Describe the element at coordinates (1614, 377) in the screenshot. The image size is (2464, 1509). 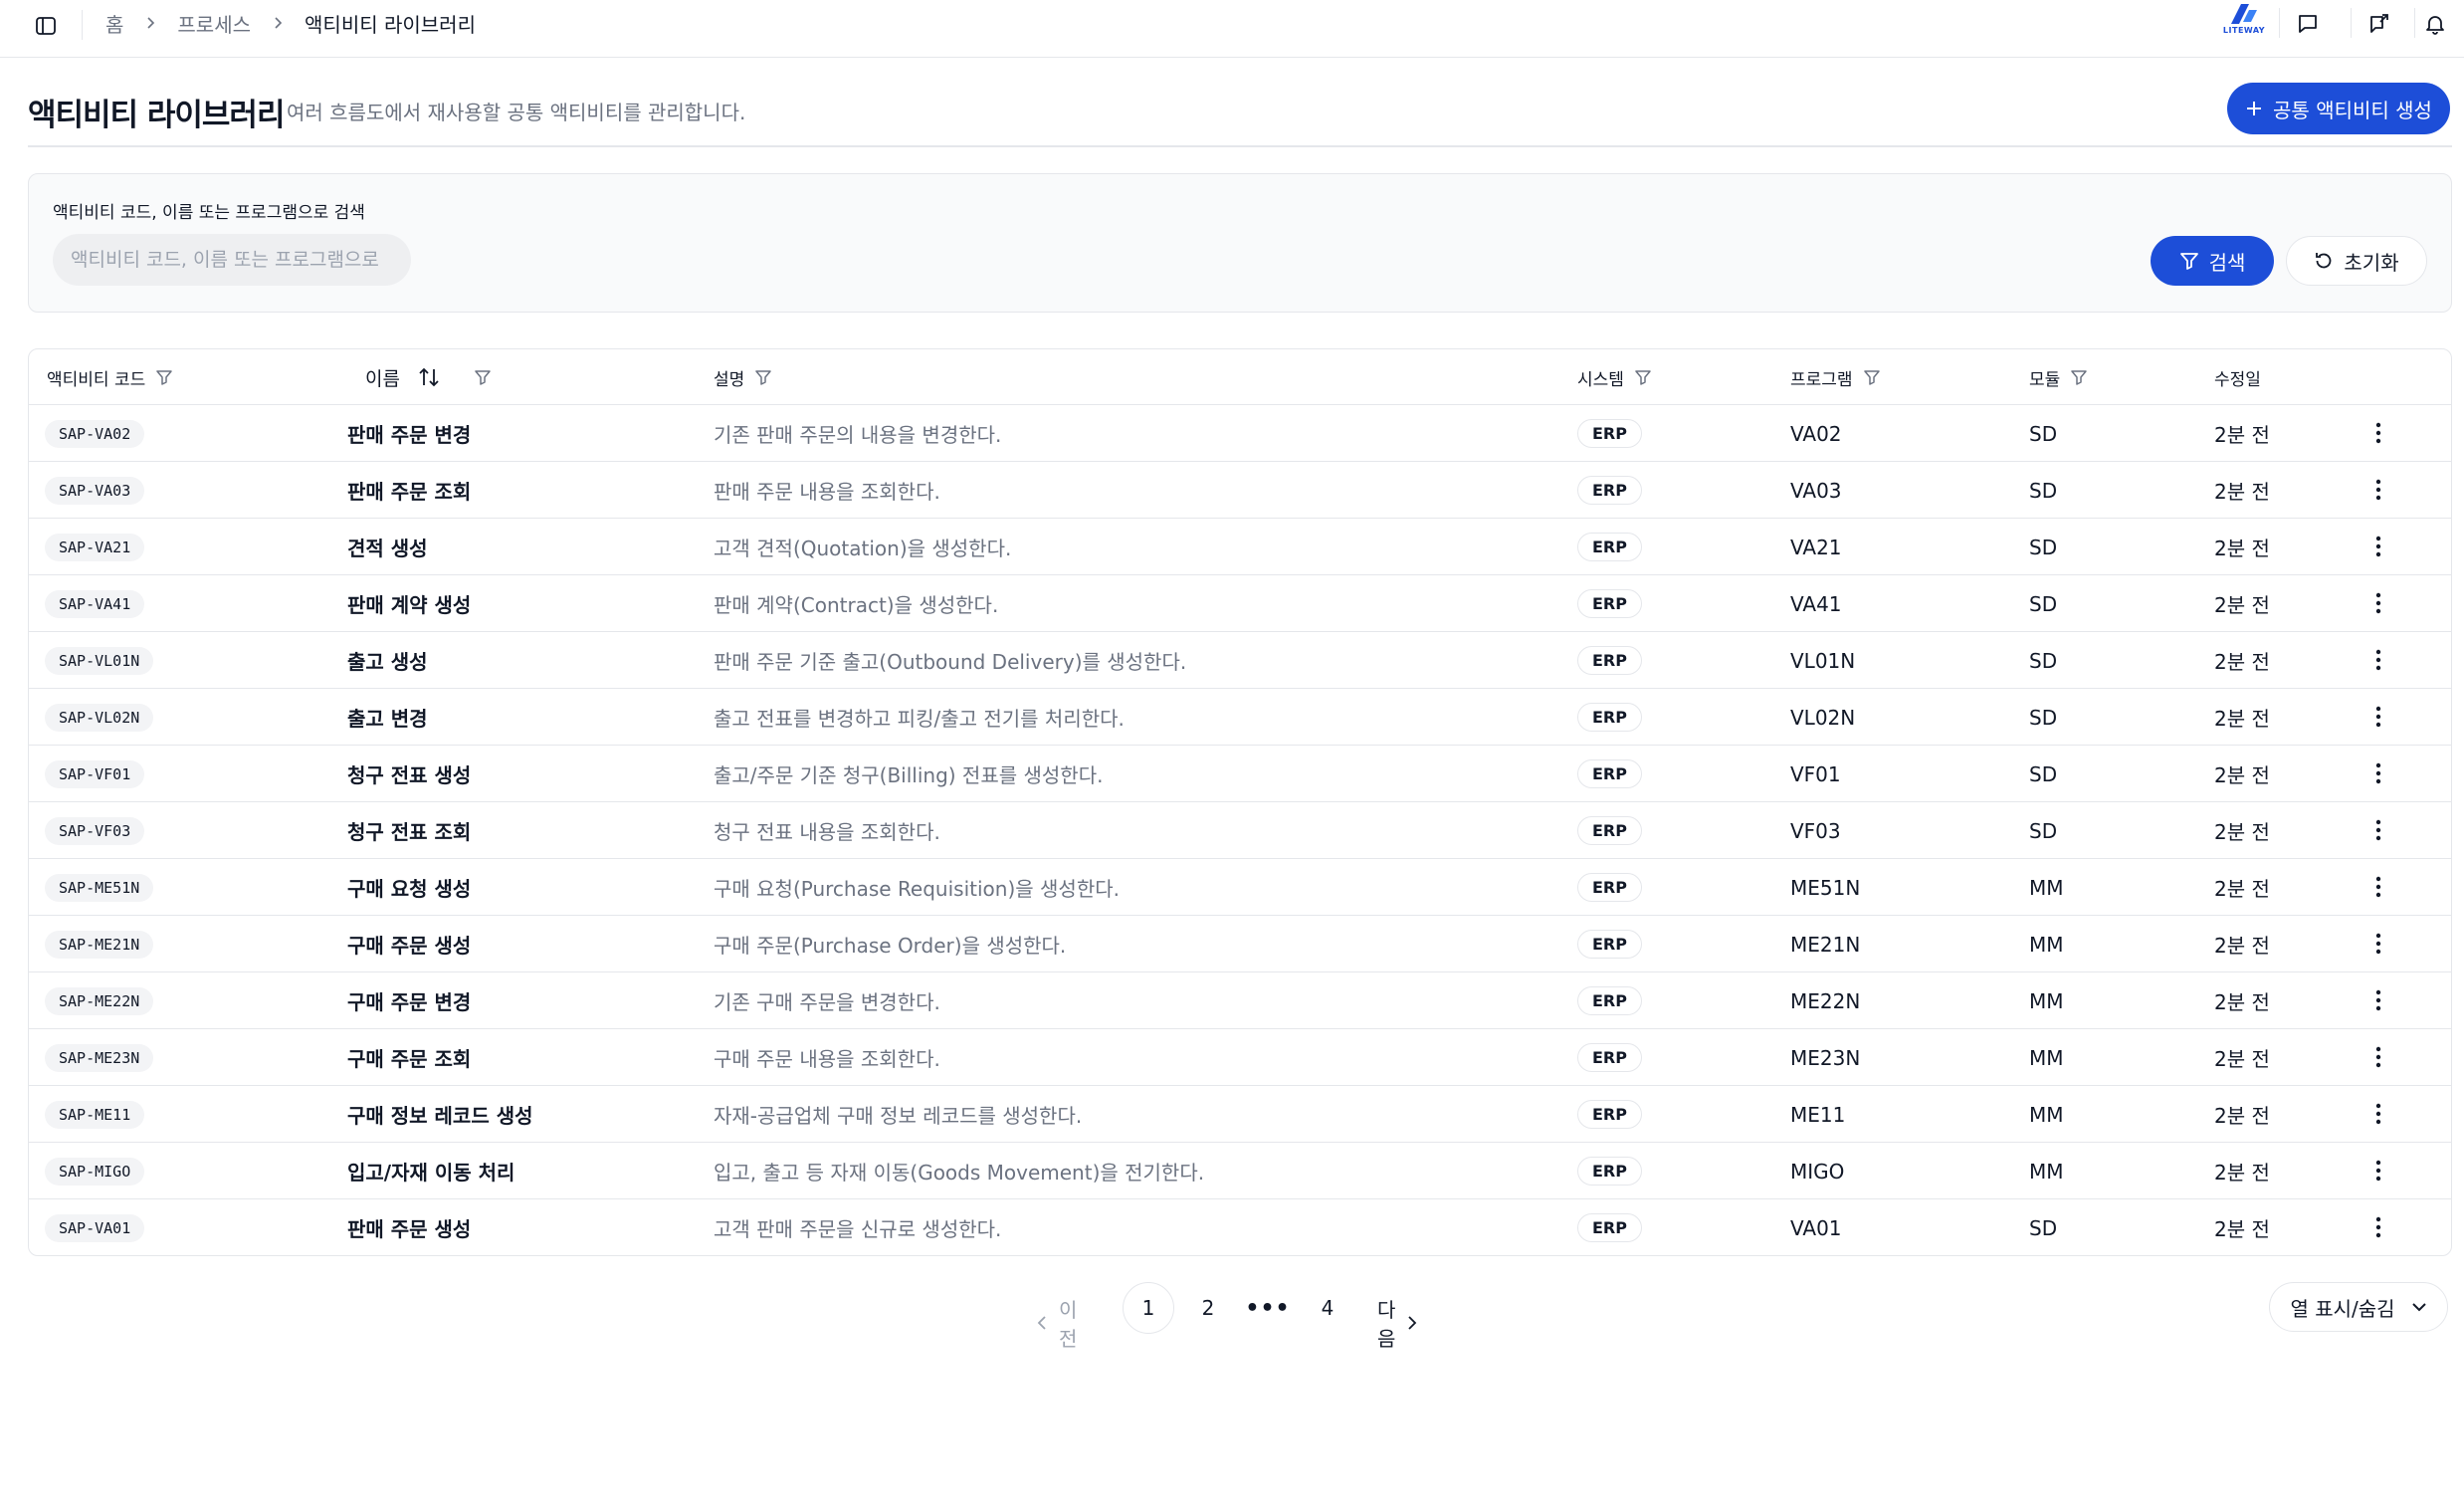
I see `column-header-system: 시스템` at that location.